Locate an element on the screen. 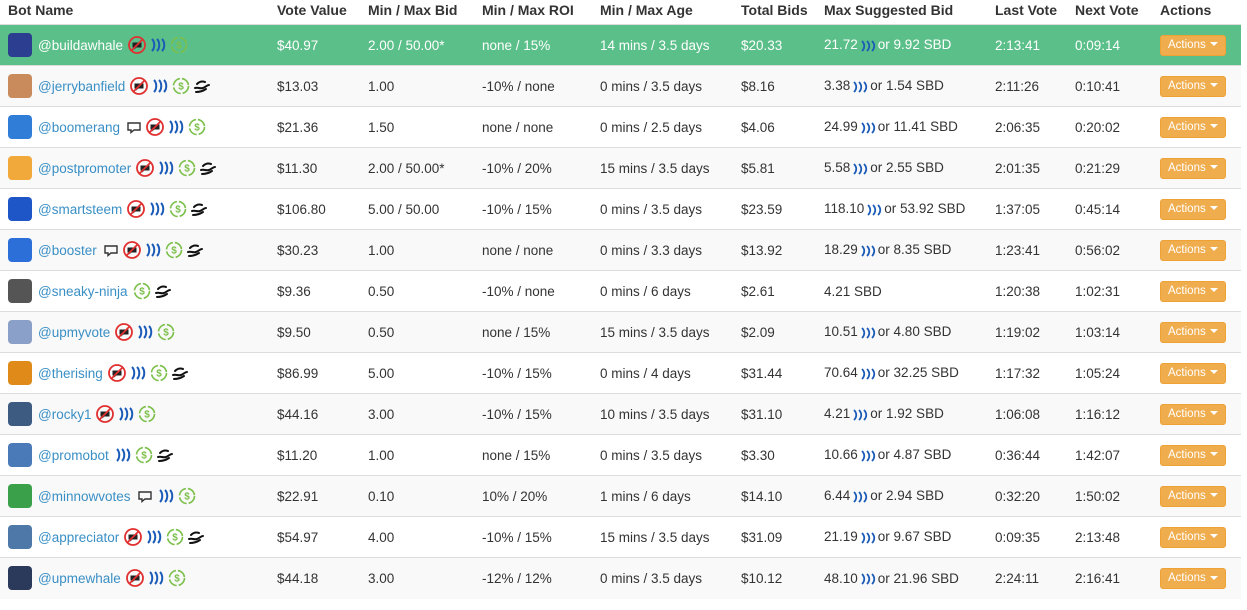 The image size is (1247, 610). min-max-age: 0 mins / 6 days is located at coordinates (645, 291).